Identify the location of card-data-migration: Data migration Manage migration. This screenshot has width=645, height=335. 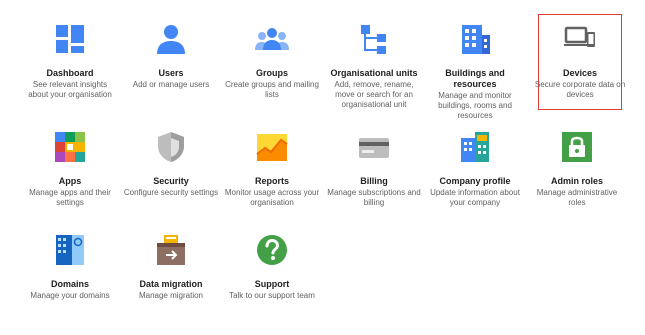
(171, 267).